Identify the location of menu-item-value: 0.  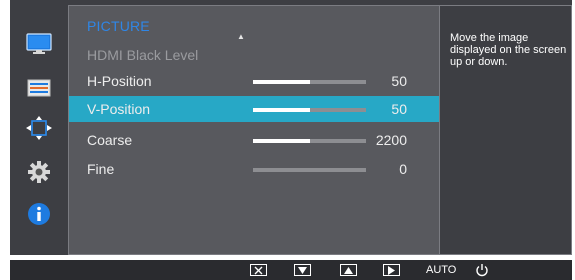
(403, 169).